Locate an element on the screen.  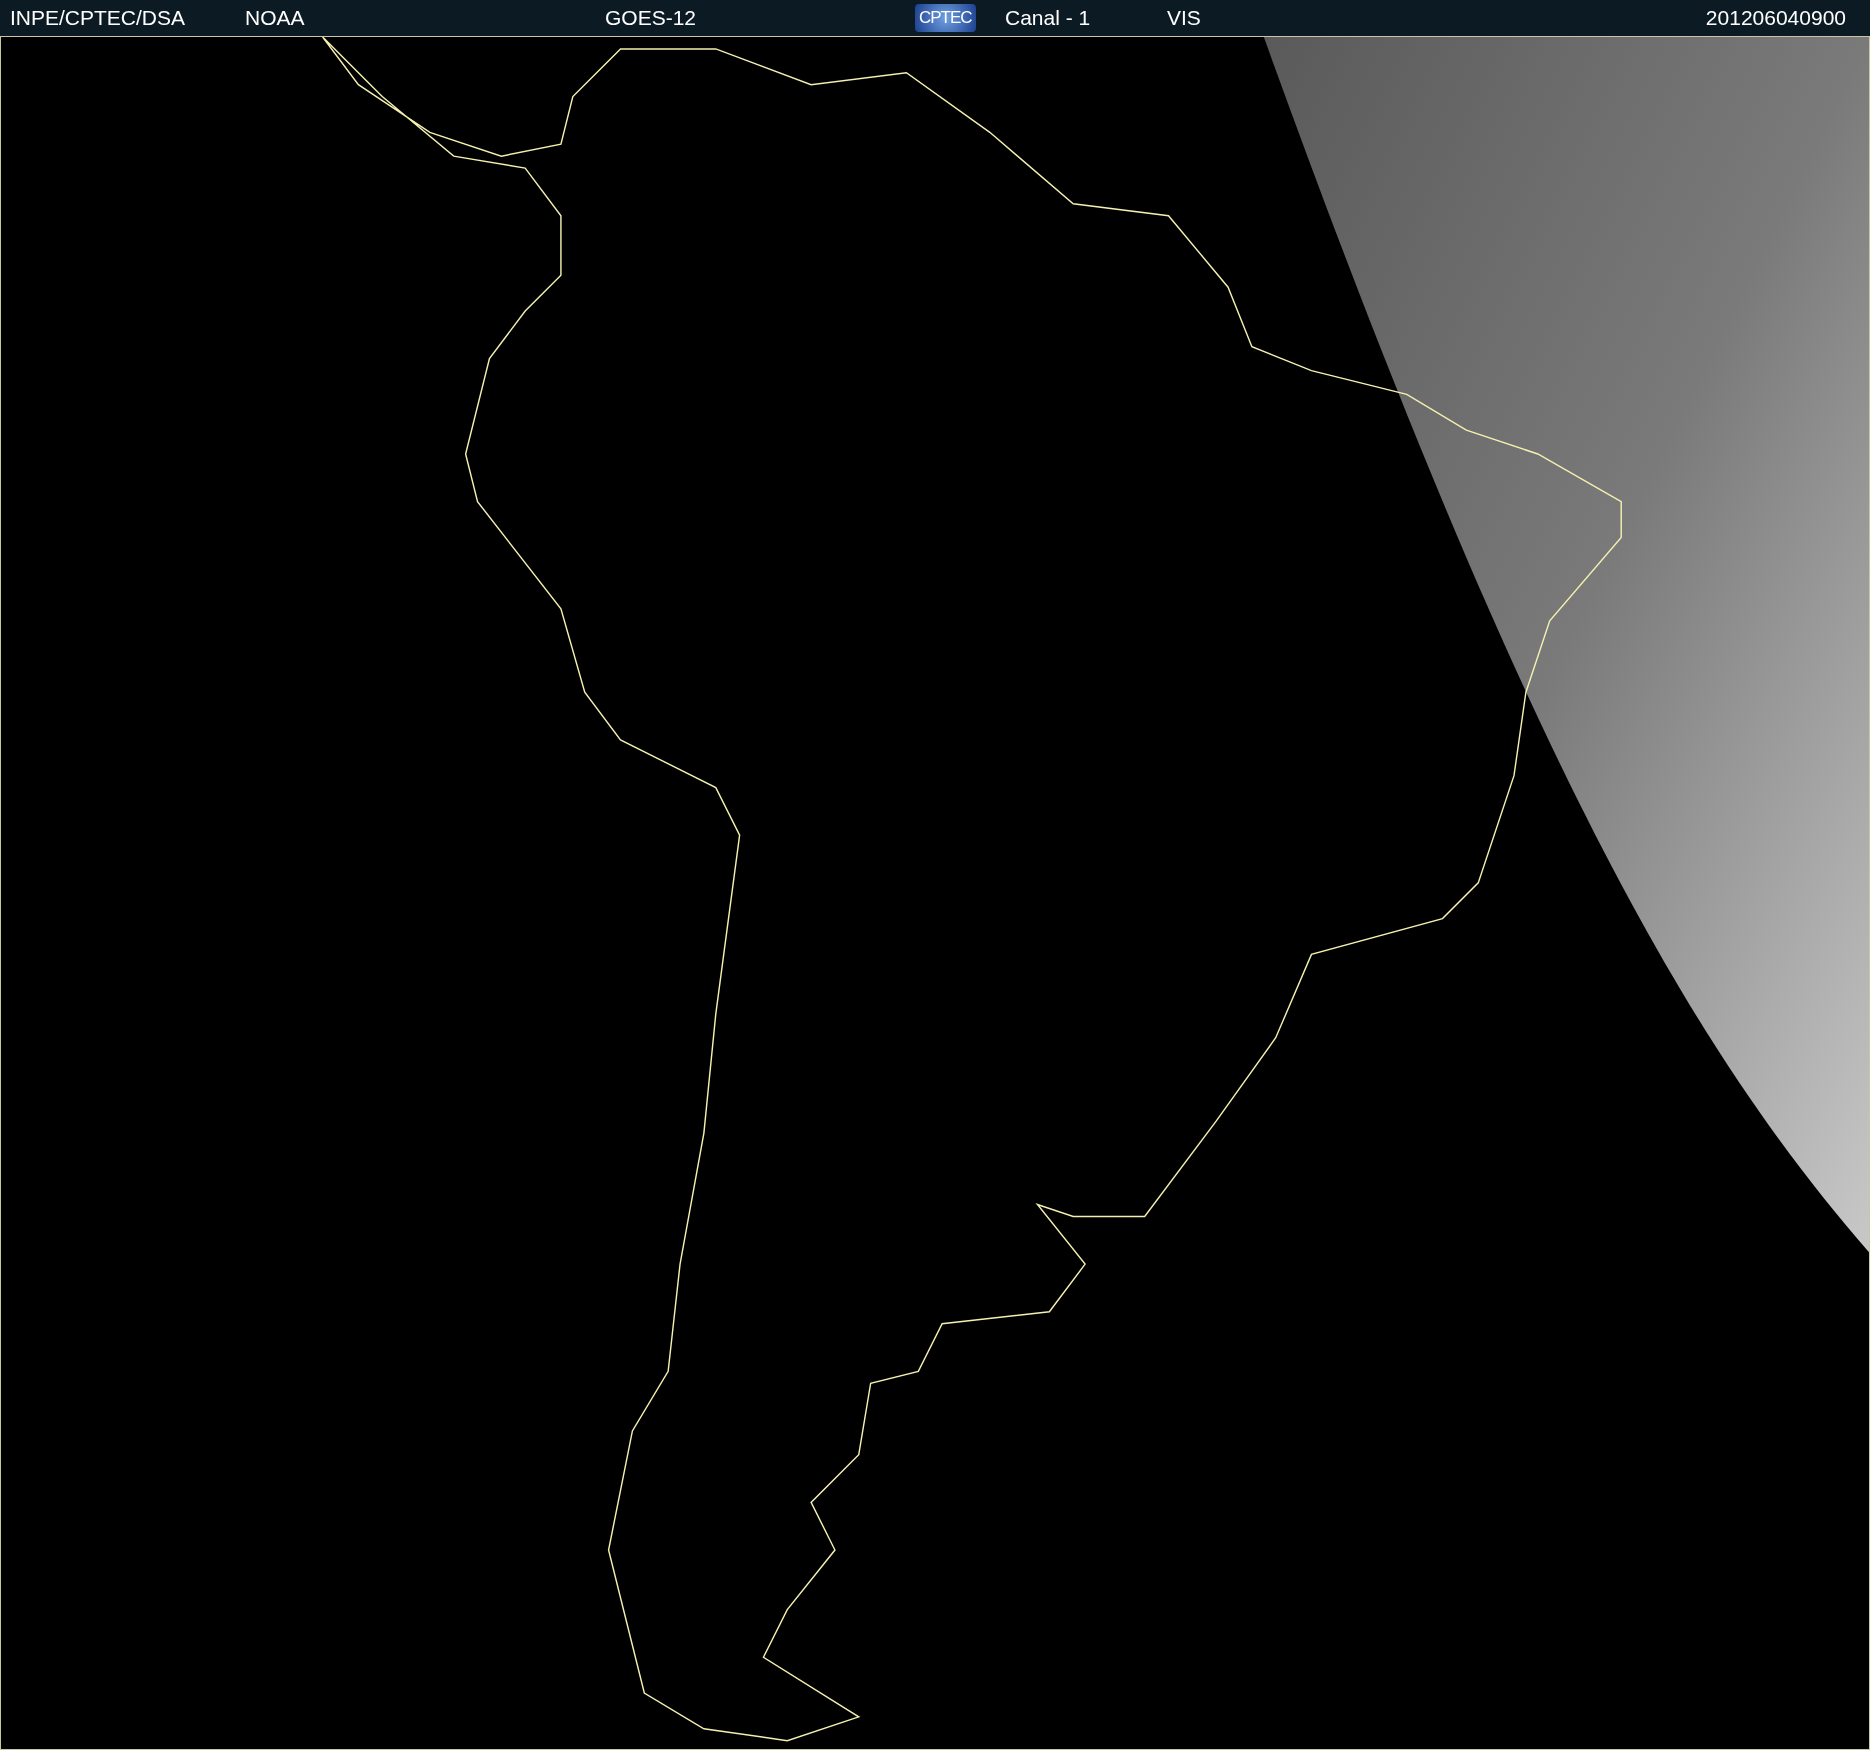
header-label: INPE/CPTEC/DSA is located at coordinates (98, 18).